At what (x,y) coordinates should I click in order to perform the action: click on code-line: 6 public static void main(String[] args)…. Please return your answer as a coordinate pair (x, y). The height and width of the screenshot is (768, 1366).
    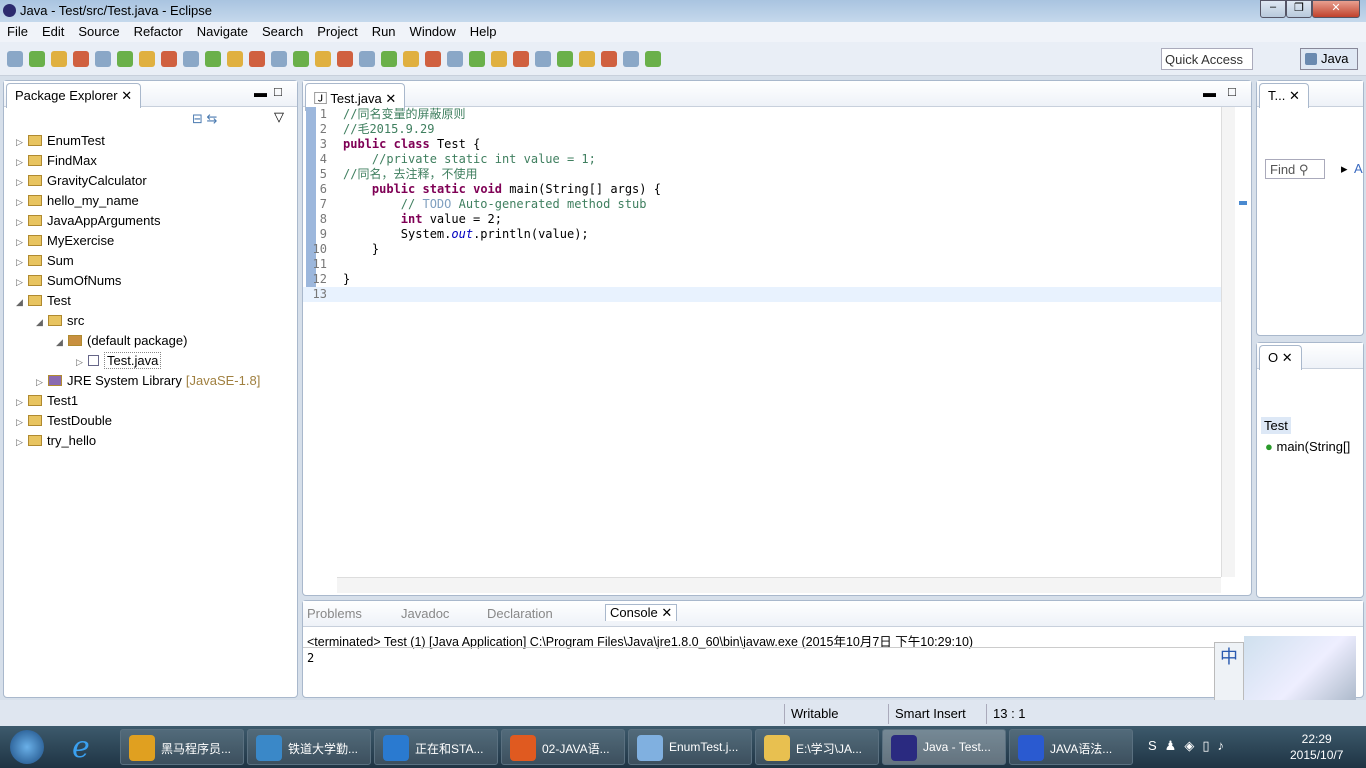
    Looking at the image, I should click on (762, 189).